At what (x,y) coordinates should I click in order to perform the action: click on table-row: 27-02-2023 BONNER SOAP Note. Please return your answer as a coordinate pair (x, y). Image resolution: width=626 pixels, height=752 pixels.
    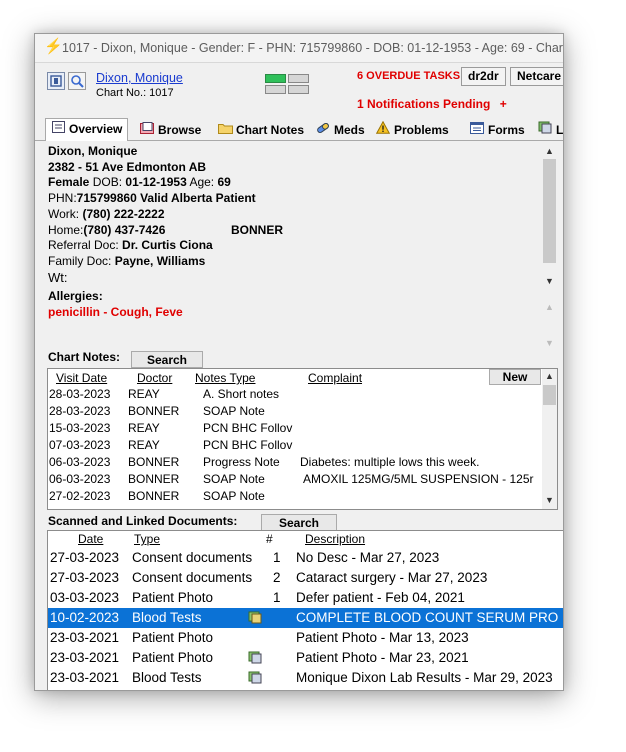
    Looking at the image, I should click on (293, 496).